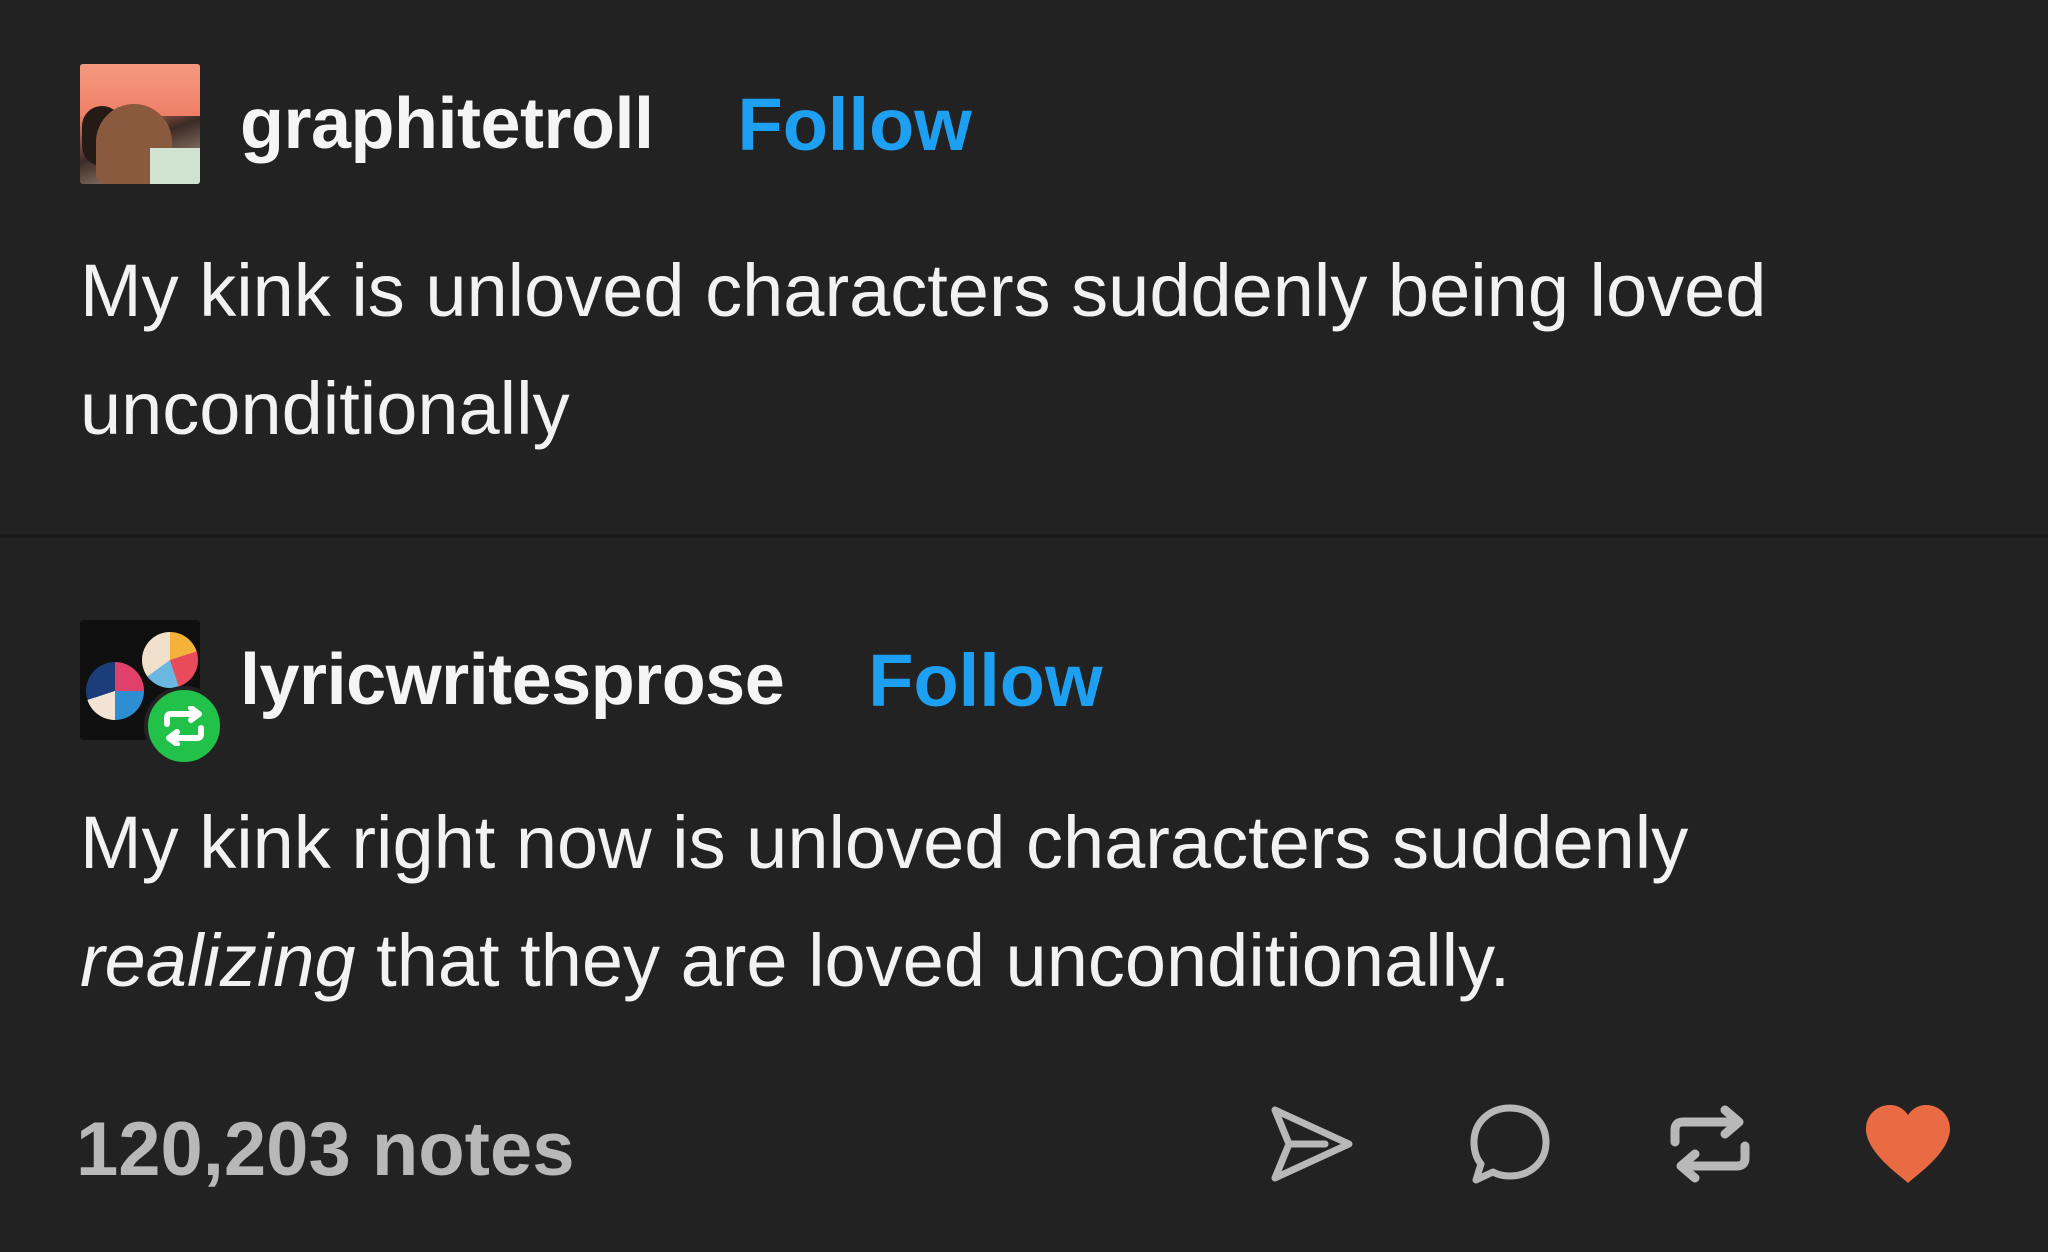  I want to click on post-header: graphitetroll Follow, so click(526, 124).